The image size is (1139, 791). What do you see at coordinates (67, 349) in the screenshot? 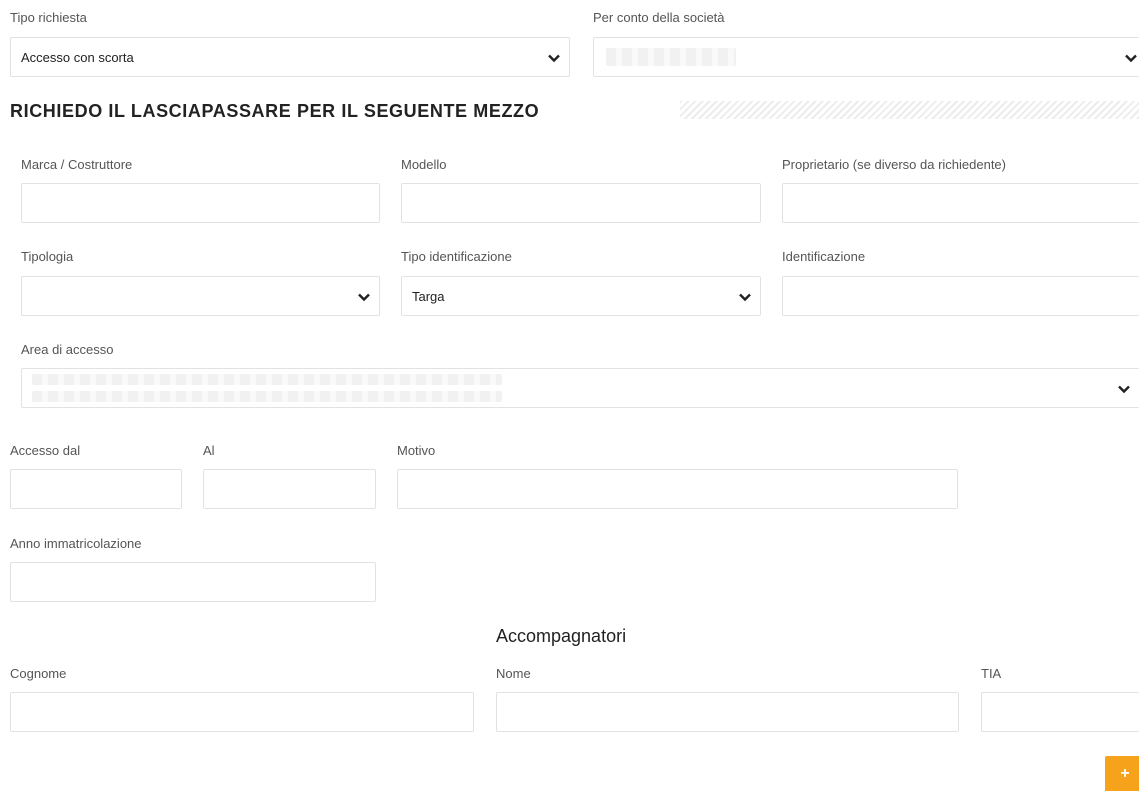
I see `area-label: Area di accesso` at bounding box center [67, 349].